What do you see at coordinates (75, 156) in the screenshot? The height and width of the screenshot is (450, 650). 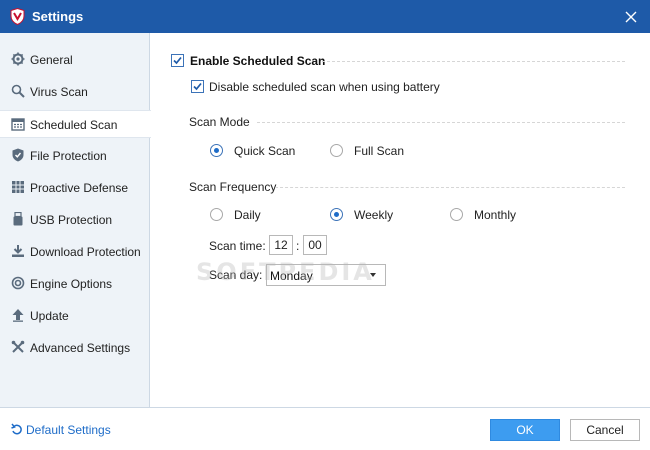 I see `sidebar-item-file-protection: File Protection` at bounding box center [75, 156].